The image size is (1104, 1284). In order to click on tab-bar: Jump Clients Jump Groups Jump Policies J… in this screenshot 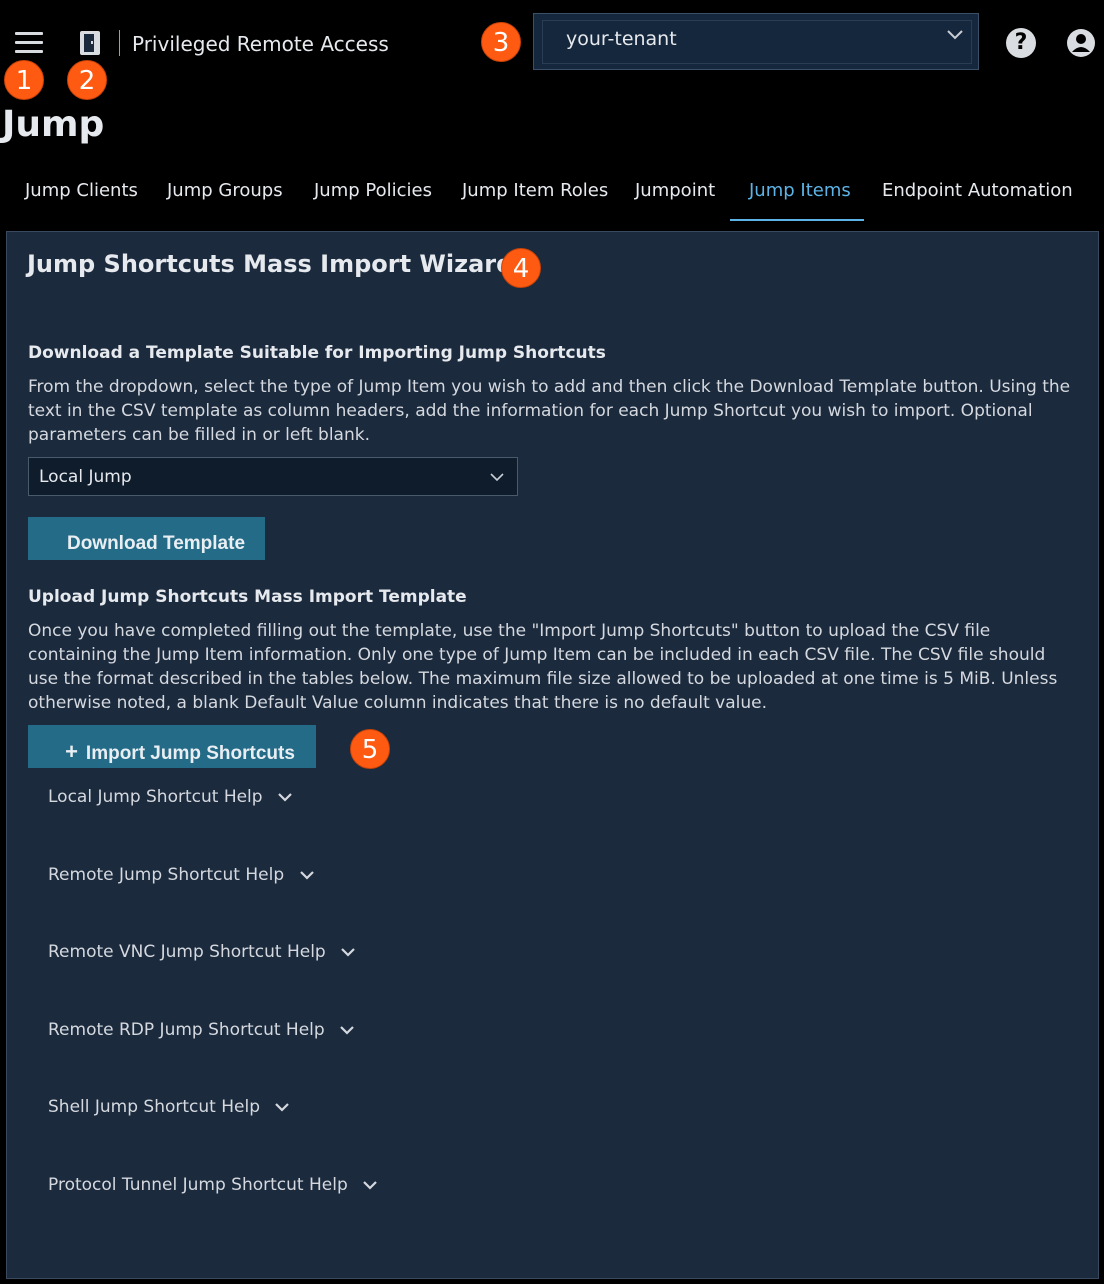, I will do `click(552, 197)`.